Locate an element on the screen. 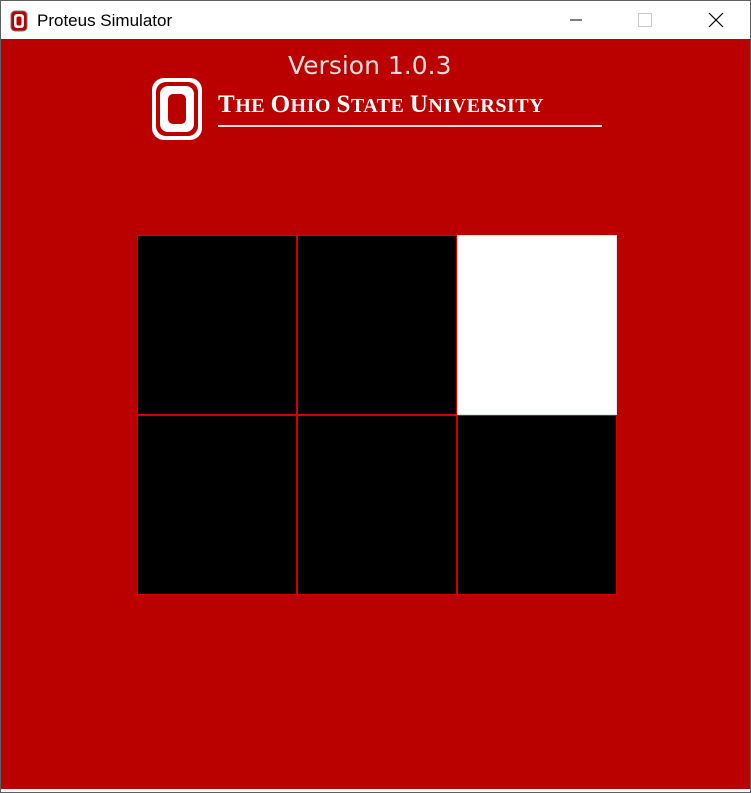 The height and width of the screenshot is (793, 751). university-name: THE OHIO STATE UNIVERSITY is located at coordinates (381, 104).